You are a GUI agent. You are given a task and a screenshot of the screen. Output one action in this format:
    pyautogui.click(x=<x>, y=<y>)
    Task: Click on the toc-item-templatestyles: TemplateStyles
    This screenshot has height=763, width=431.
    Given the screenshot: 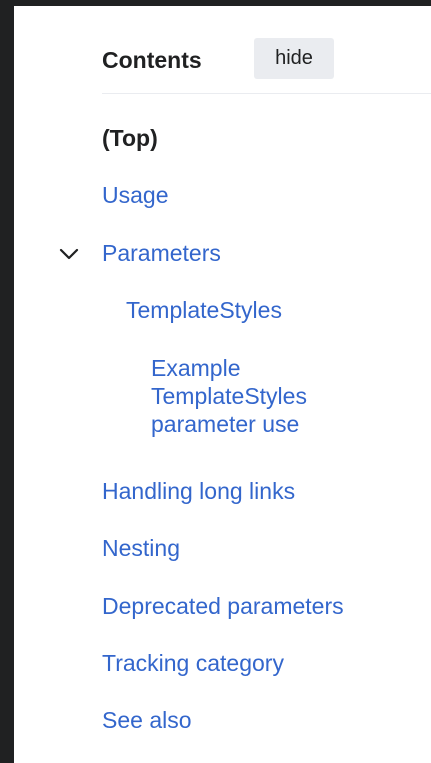 What is the action you would take?
    pyautogui.click(x=204, y=310)
    